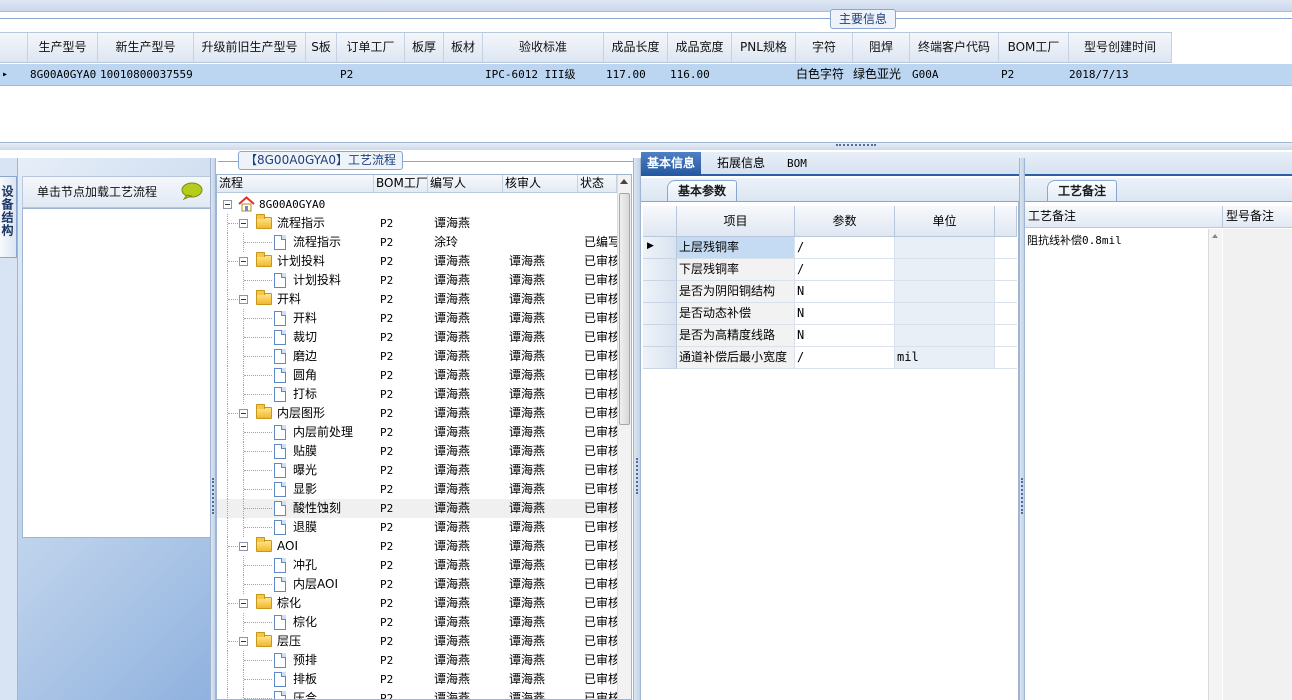 This screenshot has width=1292, height=700. Describe the element at coordinates (845, 221) in the screenshot. I see `bp-col-header: 参数` at that location.